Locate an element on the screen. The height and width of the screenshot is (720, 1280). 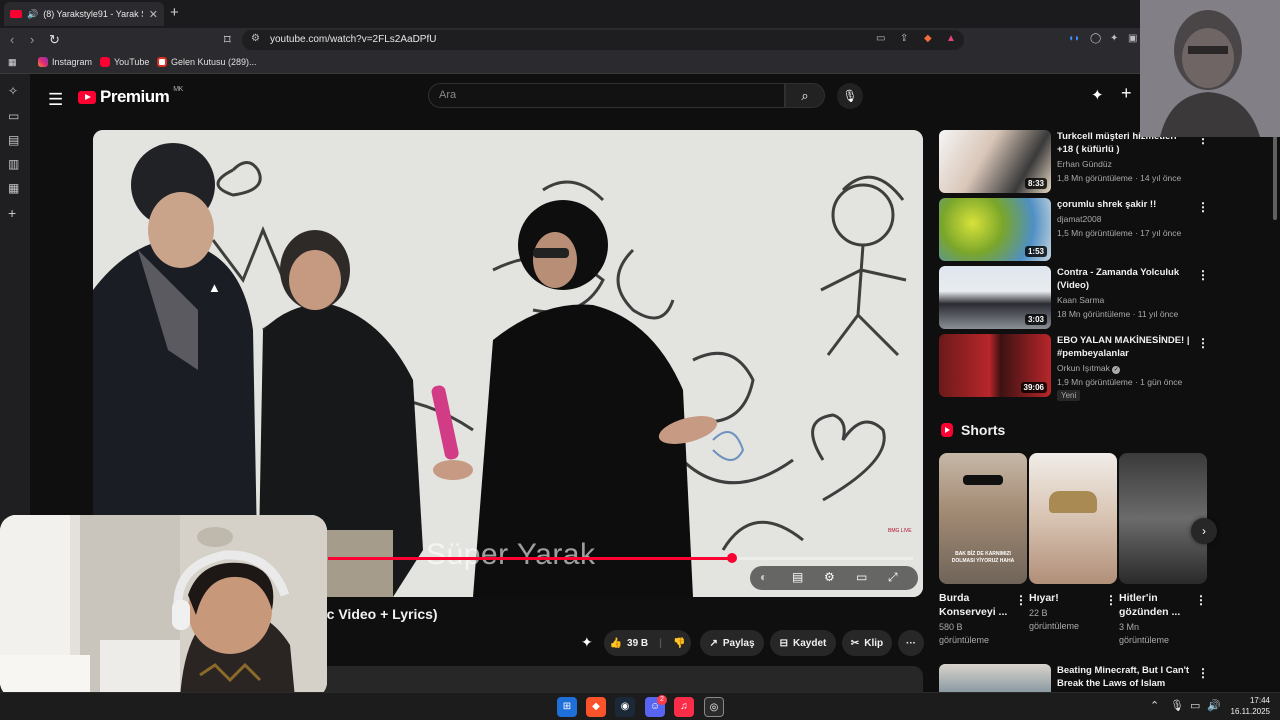
video-title: çorumlu shrek şakir !! is located at coordinates (1124, 204).